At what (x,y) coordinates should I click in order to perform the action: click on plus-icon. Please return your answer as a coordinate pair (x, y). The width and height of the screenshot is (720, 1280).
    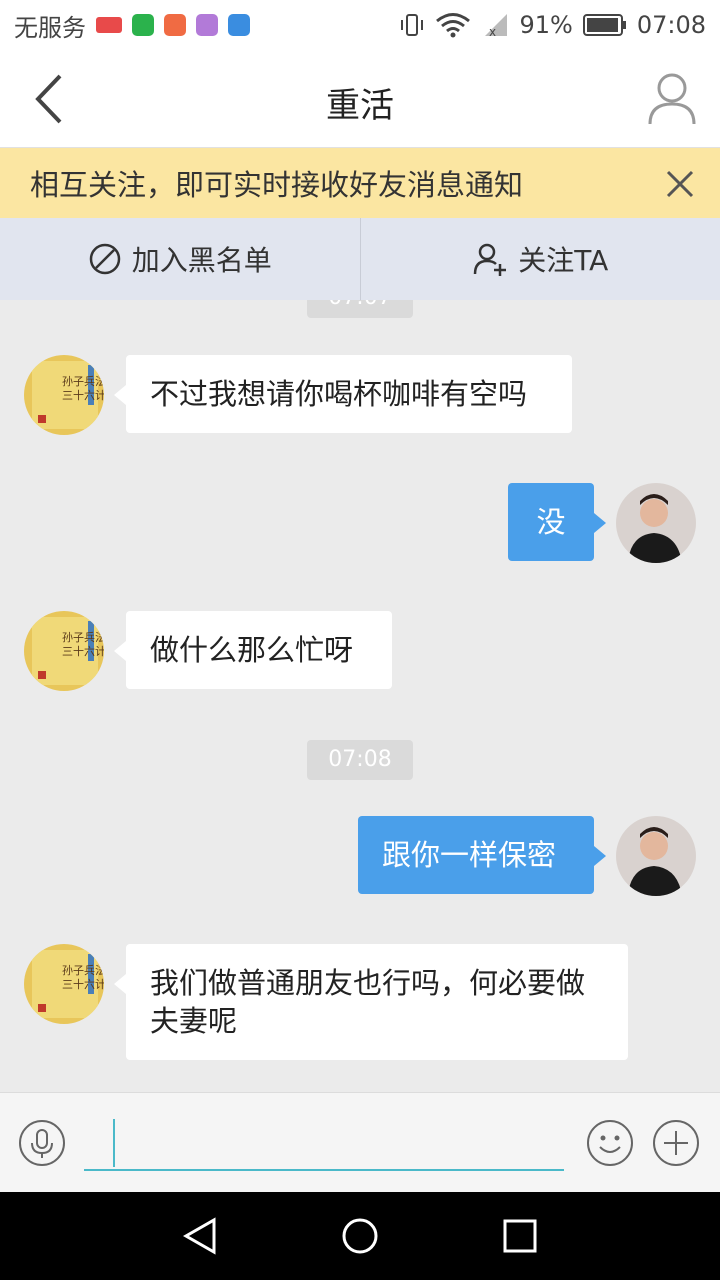
    Looking at the image, I should click on (676, 1143).